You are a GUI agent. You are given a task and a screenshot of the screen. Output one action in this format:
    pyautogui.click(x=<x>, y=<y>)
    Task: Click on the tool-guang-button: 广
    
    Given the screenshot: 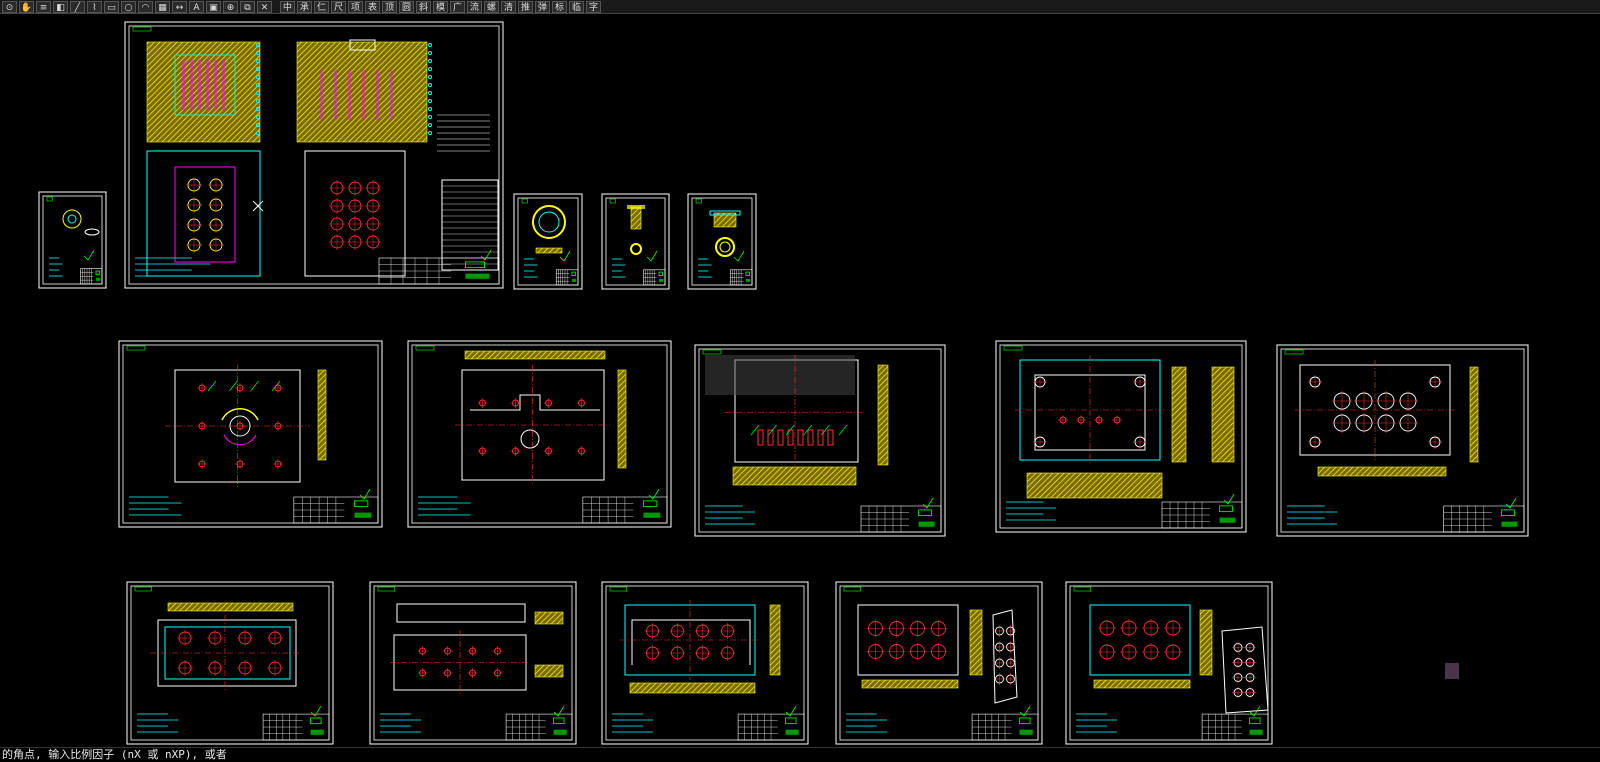 What is the action you would take?
    pyautogui.click(x=457, y=6)
    